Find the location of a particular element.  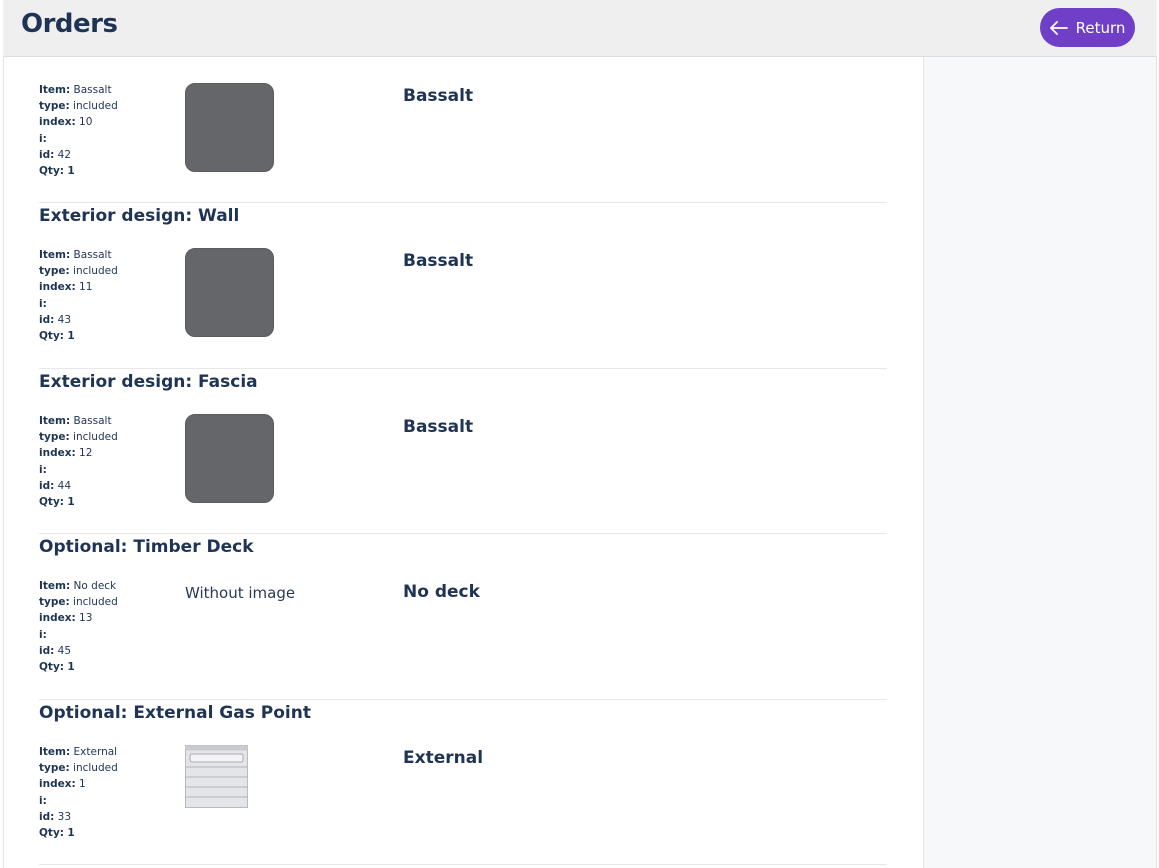

return-button: Return is located at coordinates (1087, 27).